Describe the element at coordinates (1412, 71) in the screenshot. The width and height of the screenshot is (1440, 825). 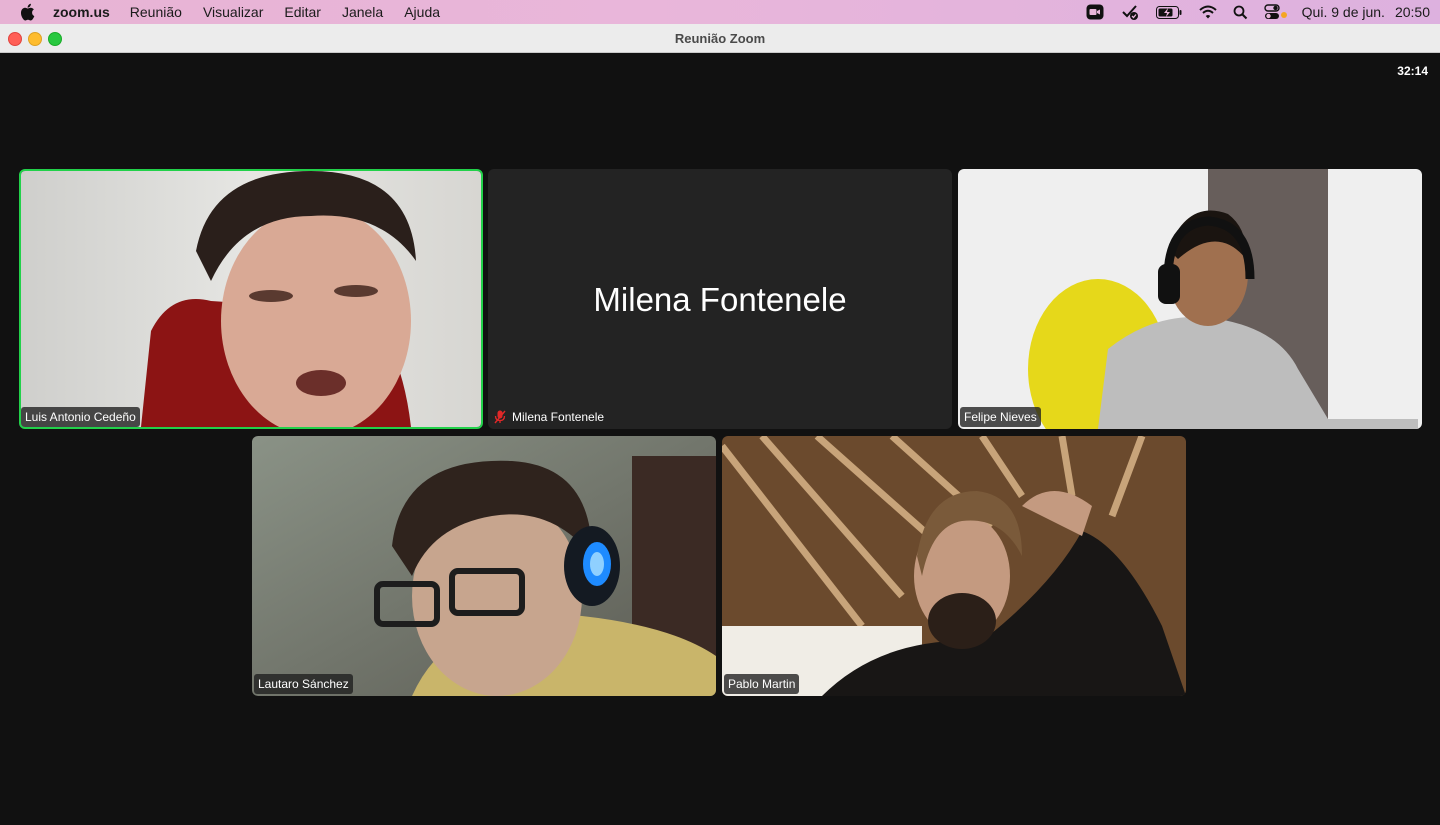
I see `meeting-timer: 32:14` at that location.